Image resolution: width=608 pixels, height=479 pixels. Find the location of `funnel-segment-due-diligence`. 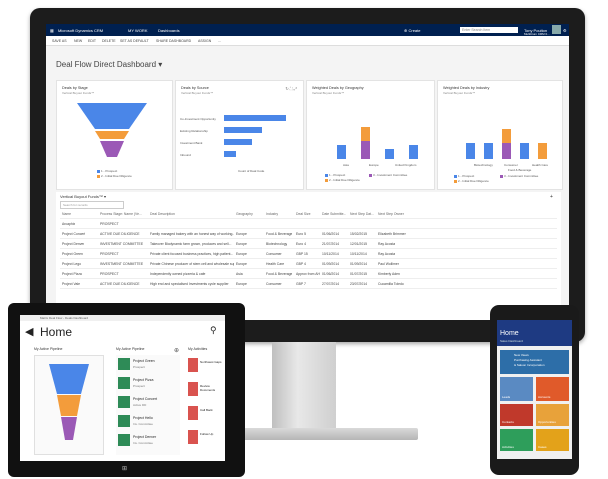

funnel-segment-due-diligence is located at coordinates (112, 135).